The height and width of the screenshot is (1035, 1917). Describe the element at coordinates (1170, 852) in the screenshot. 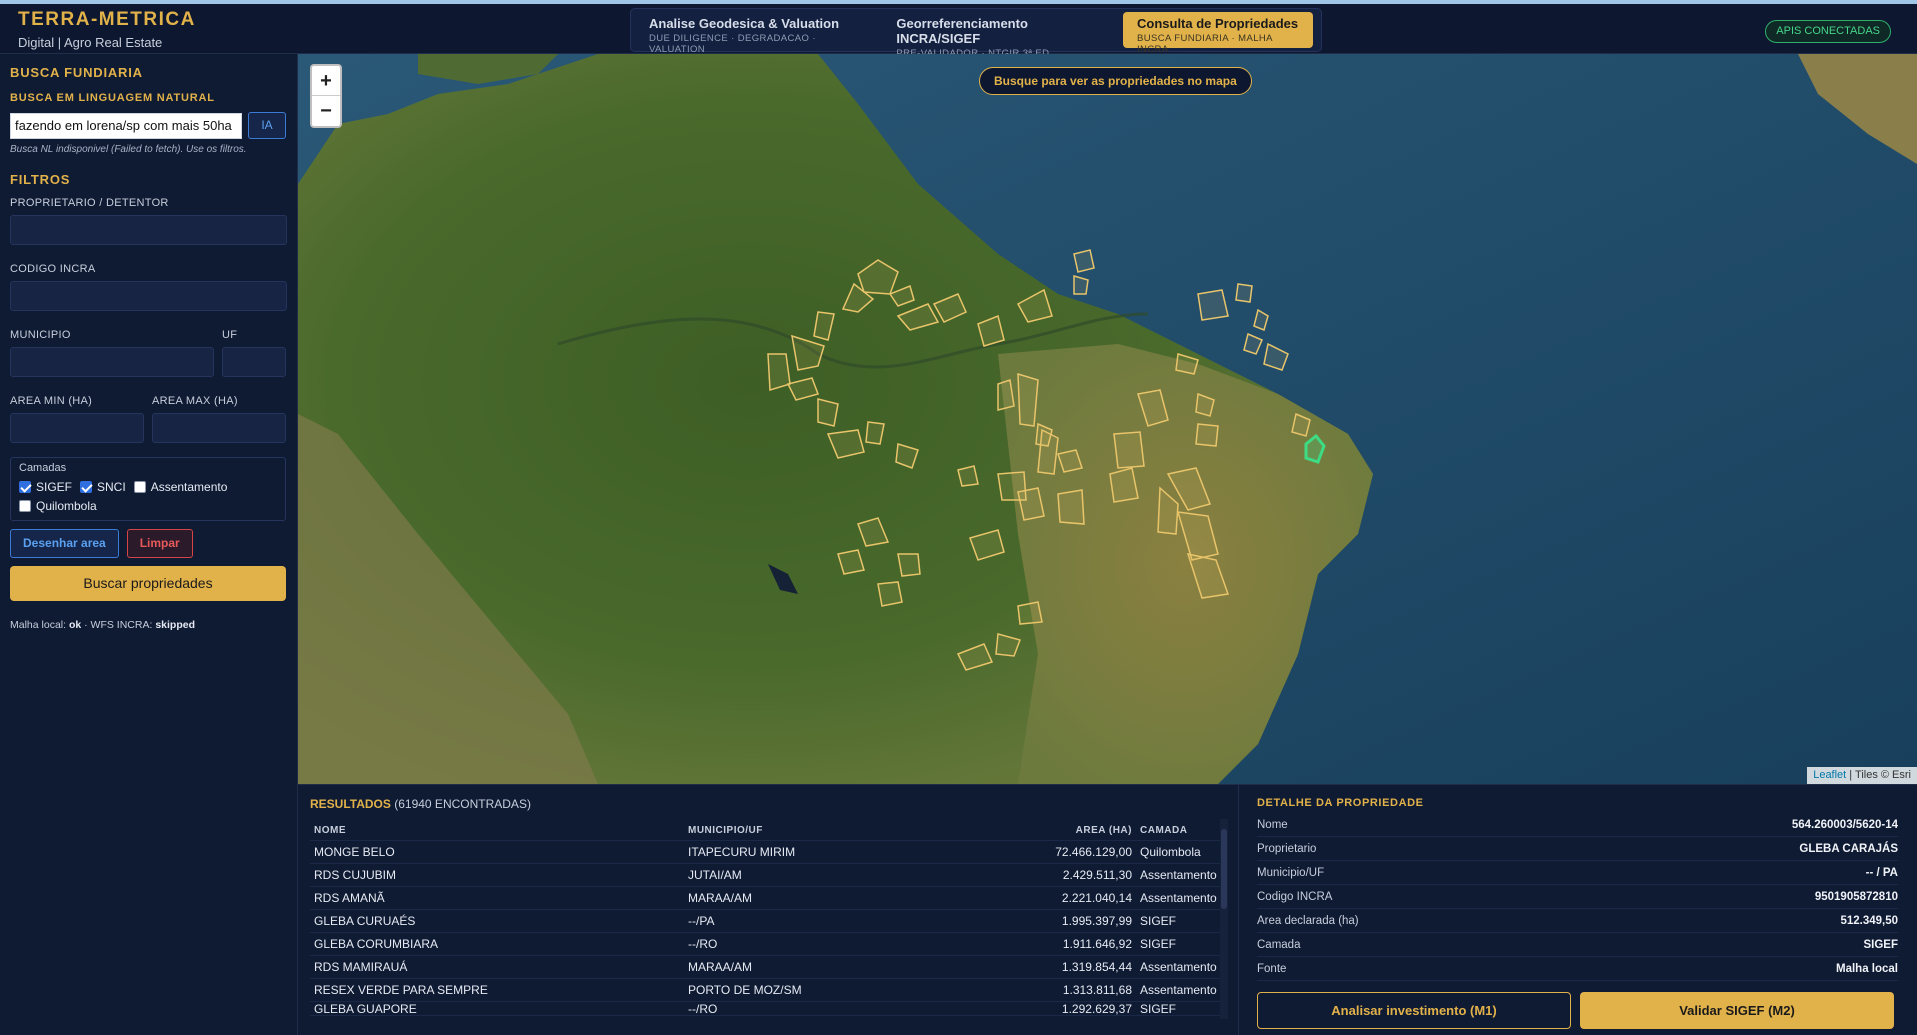

I see `cell-camada: Quilombola` at that location.